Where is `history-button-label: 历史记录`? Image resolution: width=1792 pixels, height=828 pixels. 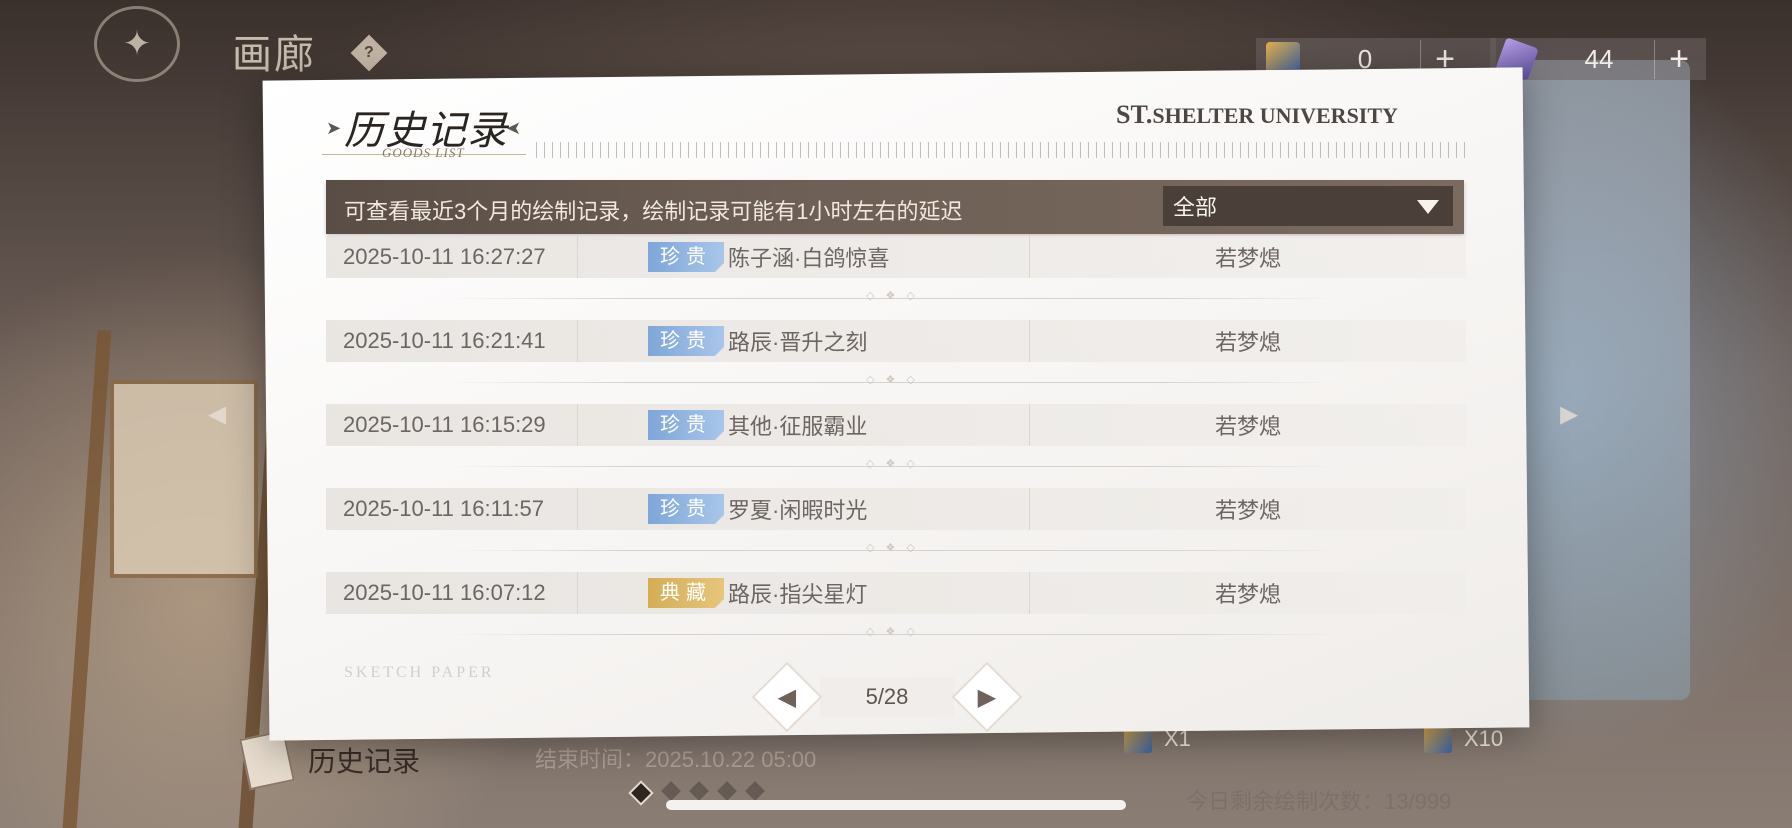
history-button-label: 历史记录 is located at coordinates (364, 761).